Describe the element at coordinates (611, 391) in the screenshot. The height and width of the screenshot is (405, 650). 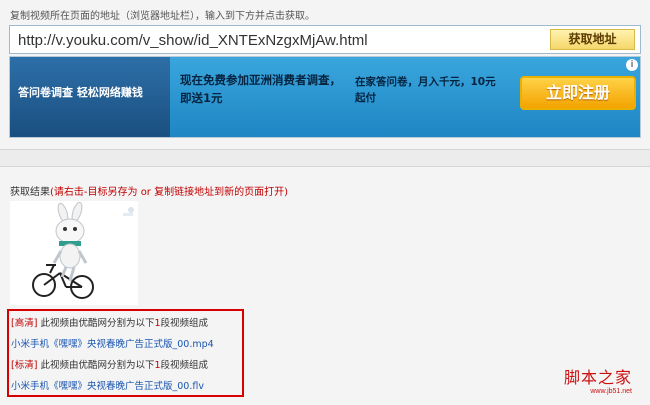
I see `watermark-url: www.jb51.net` at that location.